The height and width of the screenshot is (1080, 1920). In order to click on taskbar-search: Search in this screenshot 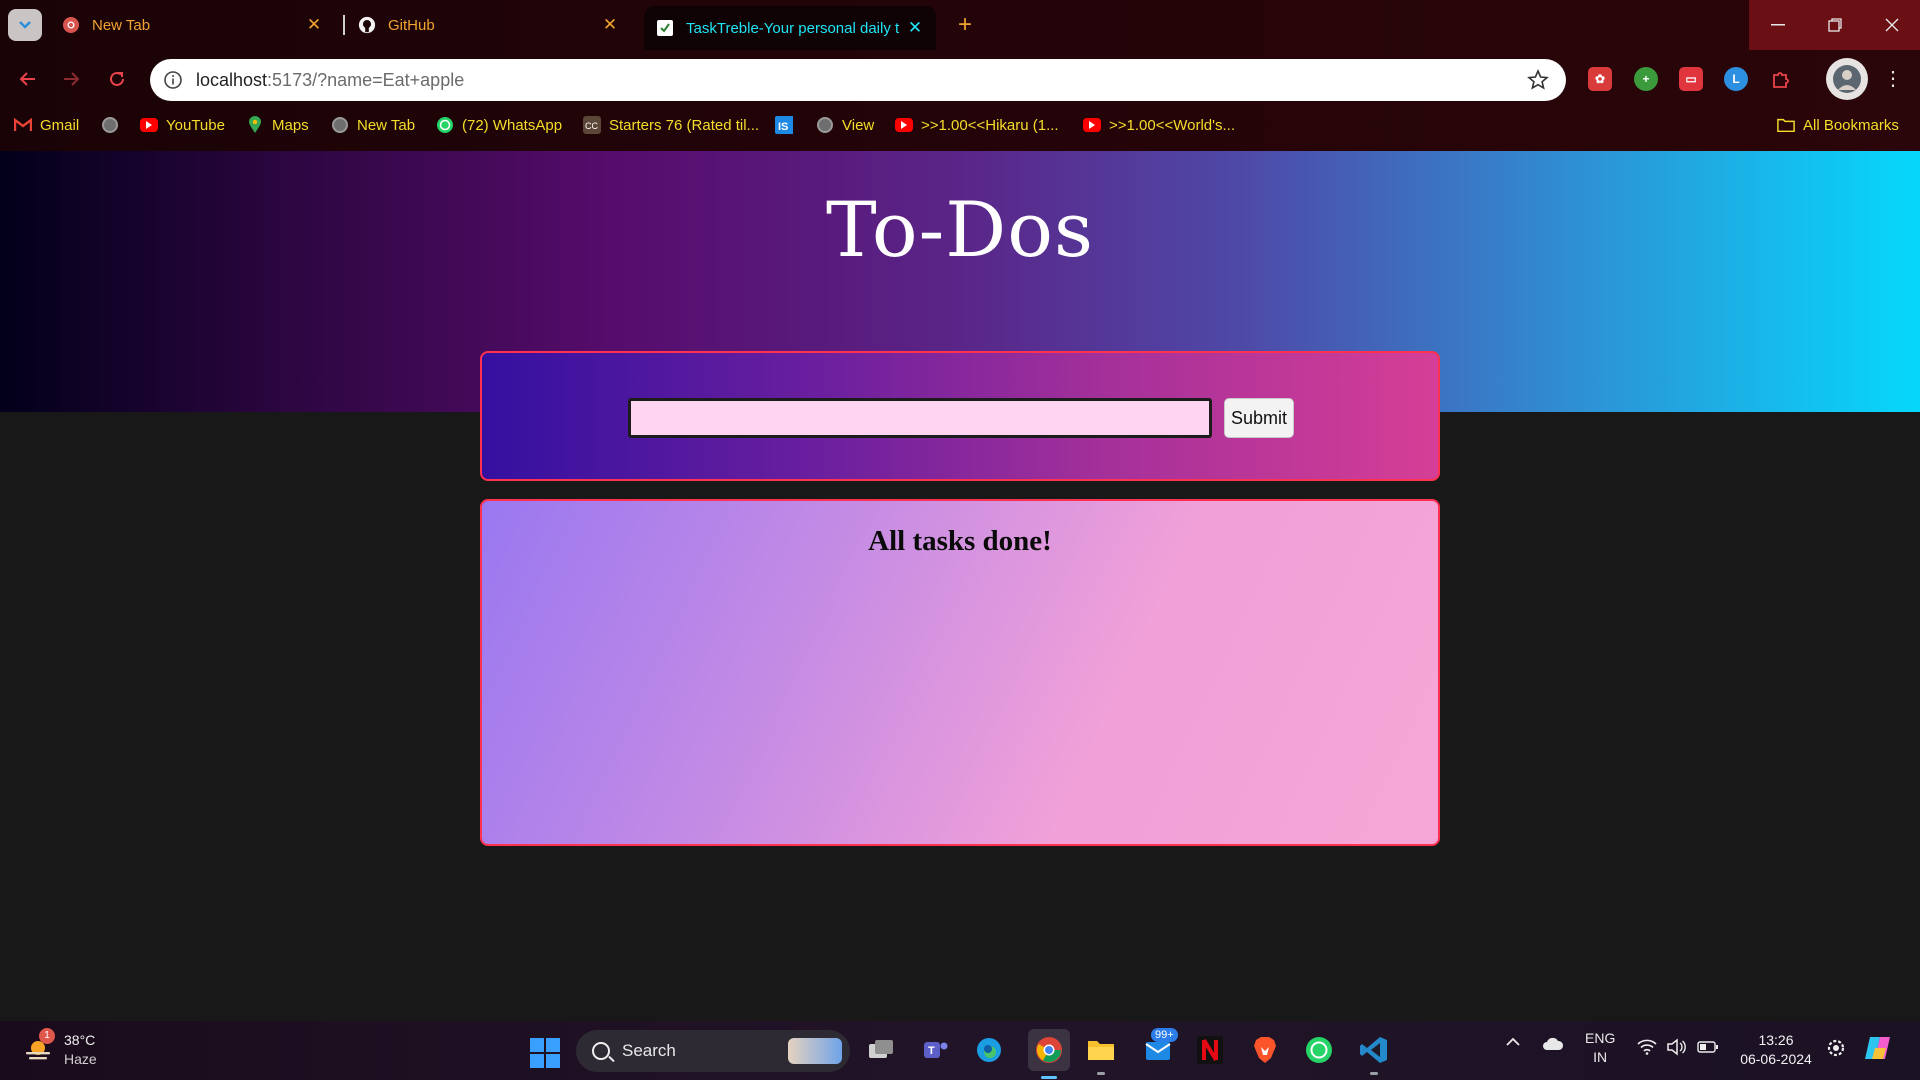, I will do `click(713, 1051)`.